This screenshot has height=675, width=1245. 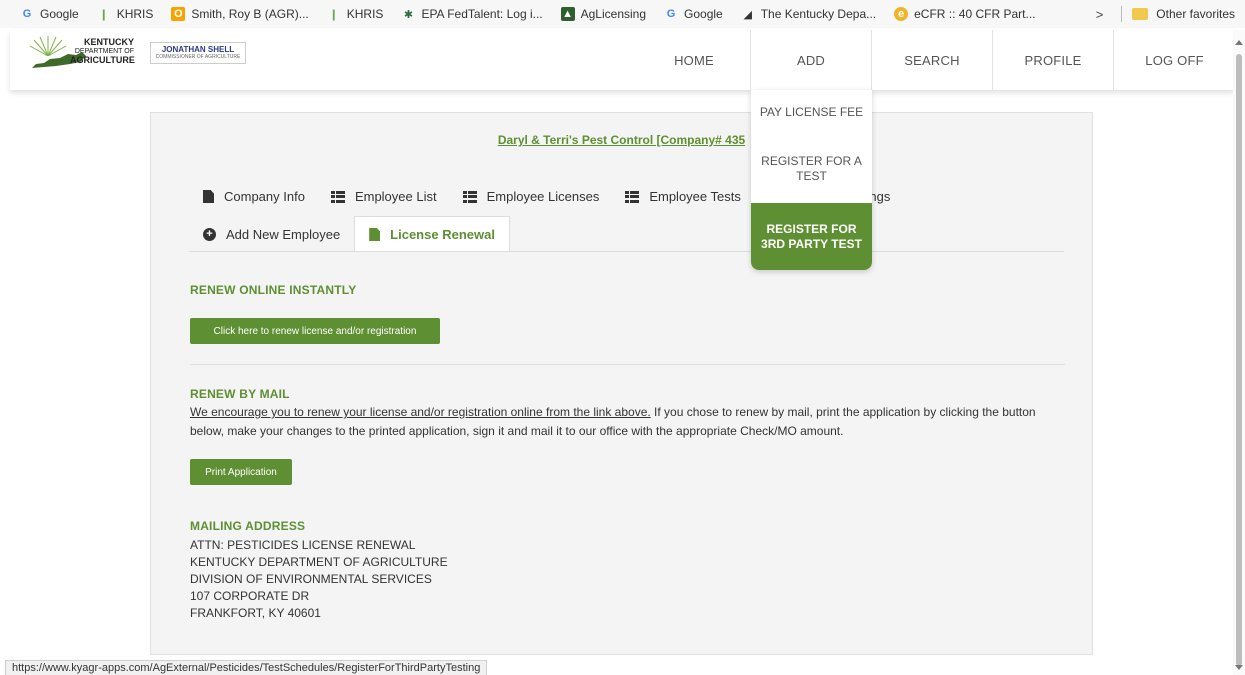 I want to click on tab-add-new-employee: + Add New Employee, so click(x=271, y=234).